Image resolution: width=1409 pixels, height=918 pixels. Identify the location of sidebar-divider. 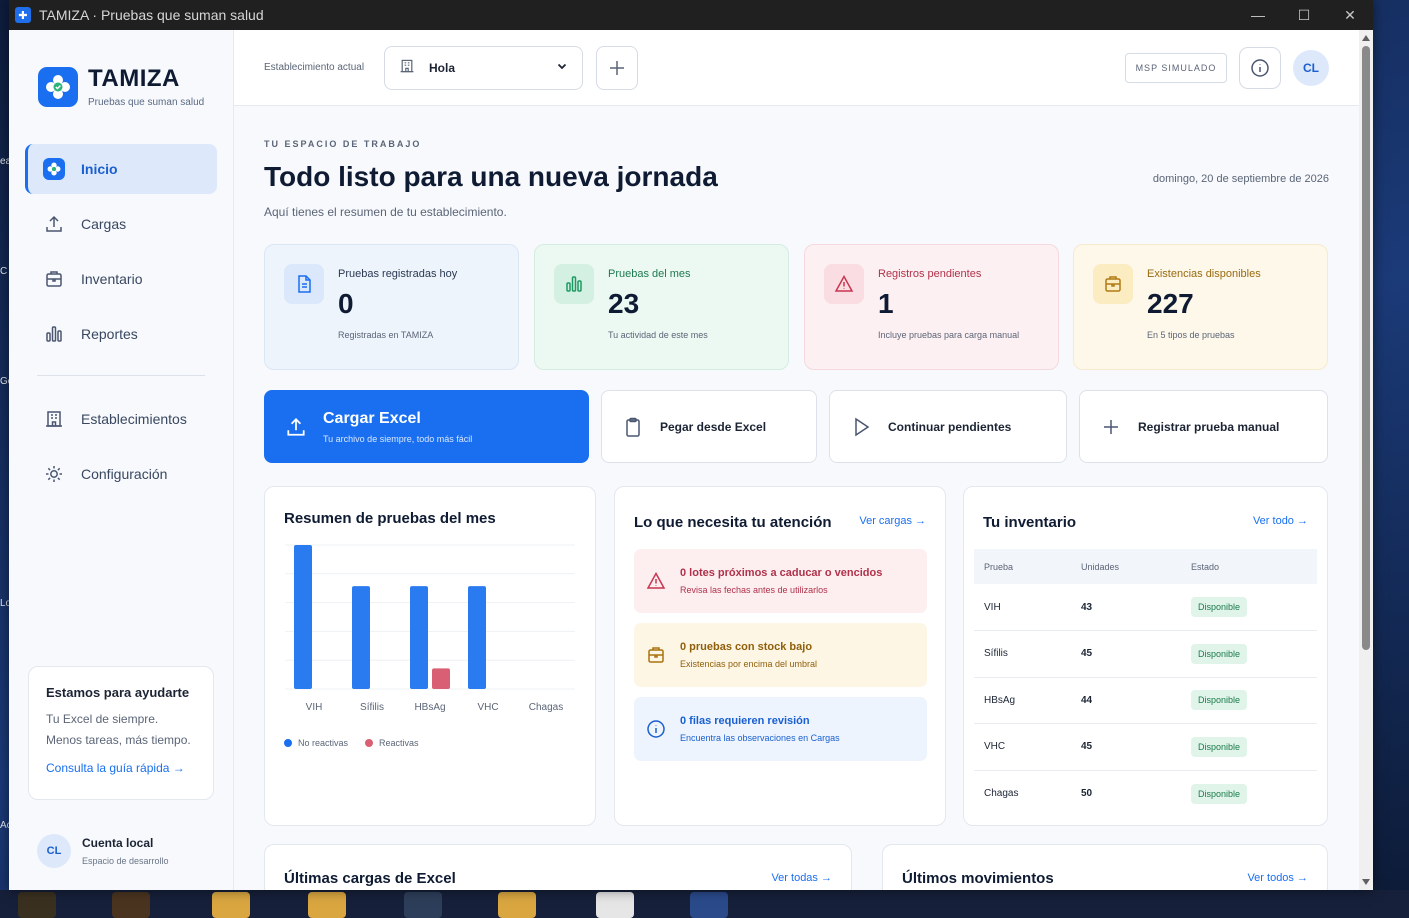
(121, 375).